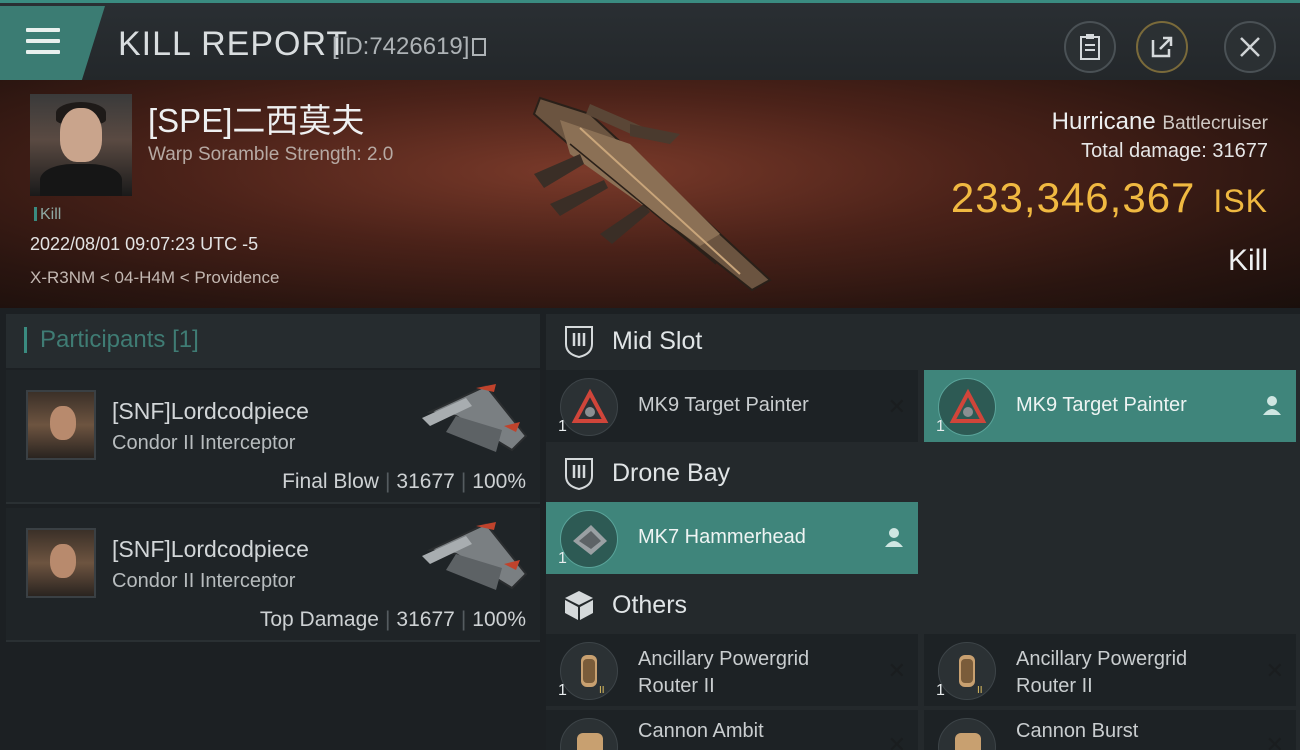 Image resolution: width=1300 pixels, height=750 pixels. Describe the element at coordinates (732, 406) in the screenshot. I see `fitting-item: 1 MK9 Target Painter ✕` at that location.